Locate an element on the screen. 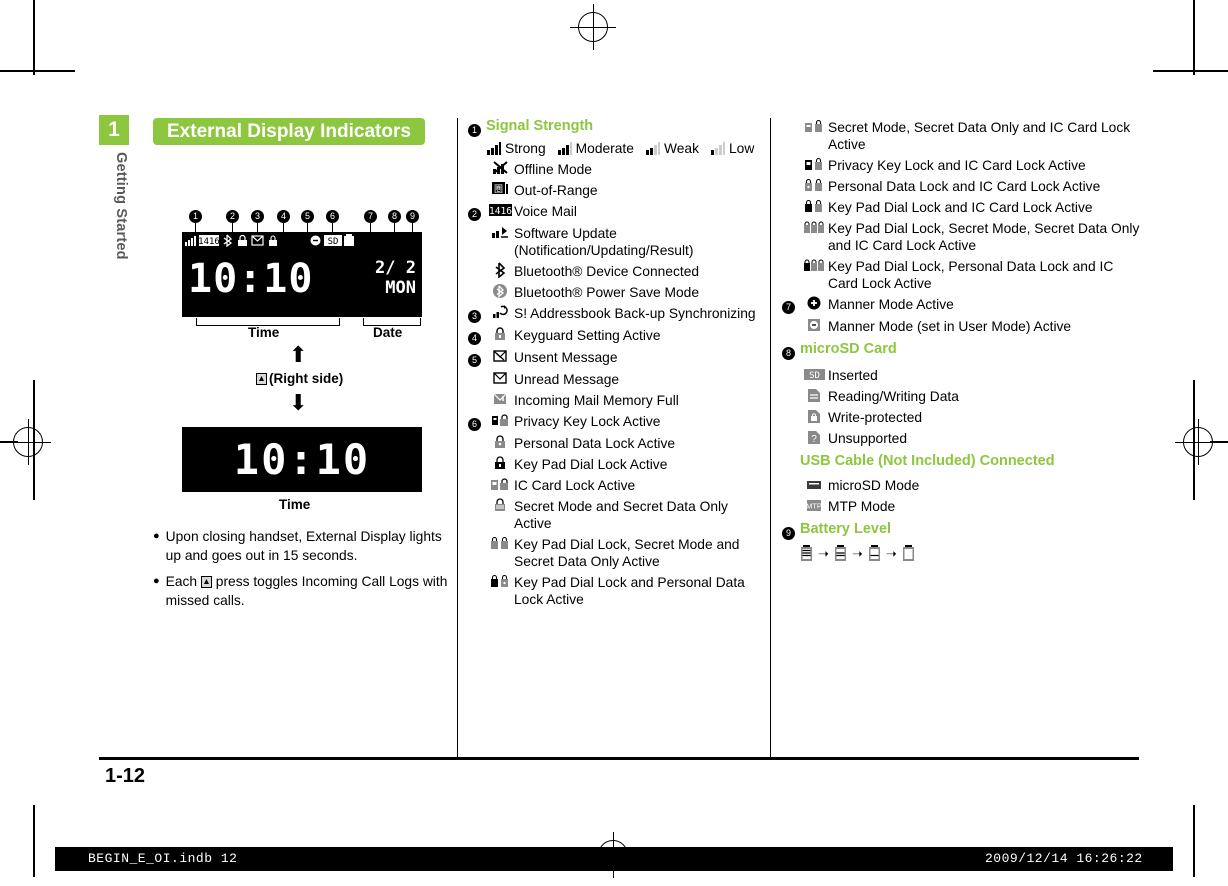  registration-mark-top is located at coordinates (593, 27).